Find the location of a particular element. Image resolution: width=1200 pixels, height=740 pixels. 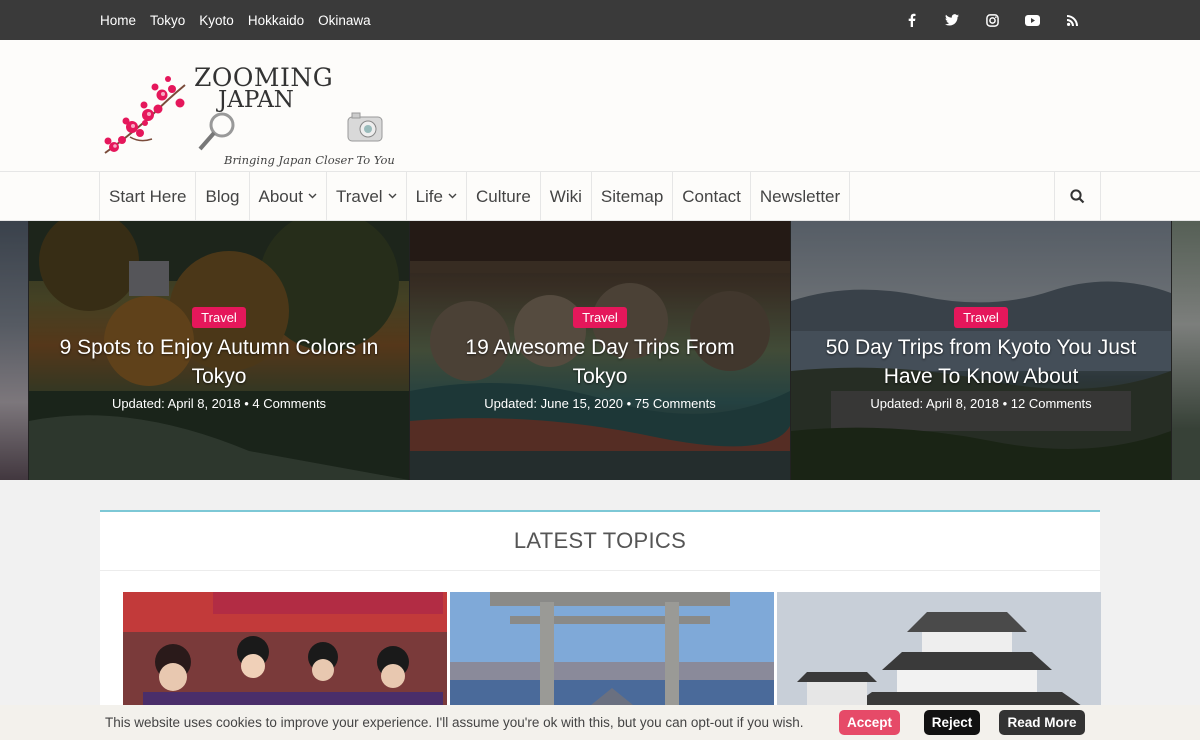

nav-item-blog: Blog is located at coordinates (221, 196).